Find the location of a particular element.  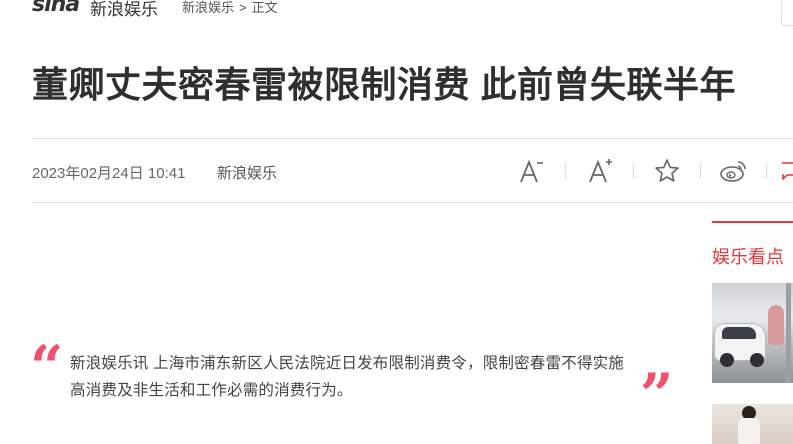

publish-date: 2023年02月24日 10:41 is located at coordinates (109, 173).